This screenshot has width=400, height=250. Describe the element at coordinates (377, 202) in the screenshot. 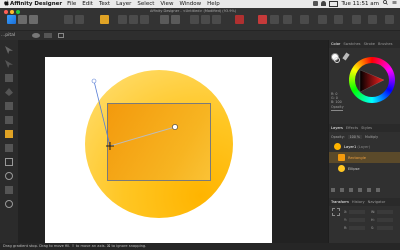

I see `tab-navigator: Navigator` at that location.